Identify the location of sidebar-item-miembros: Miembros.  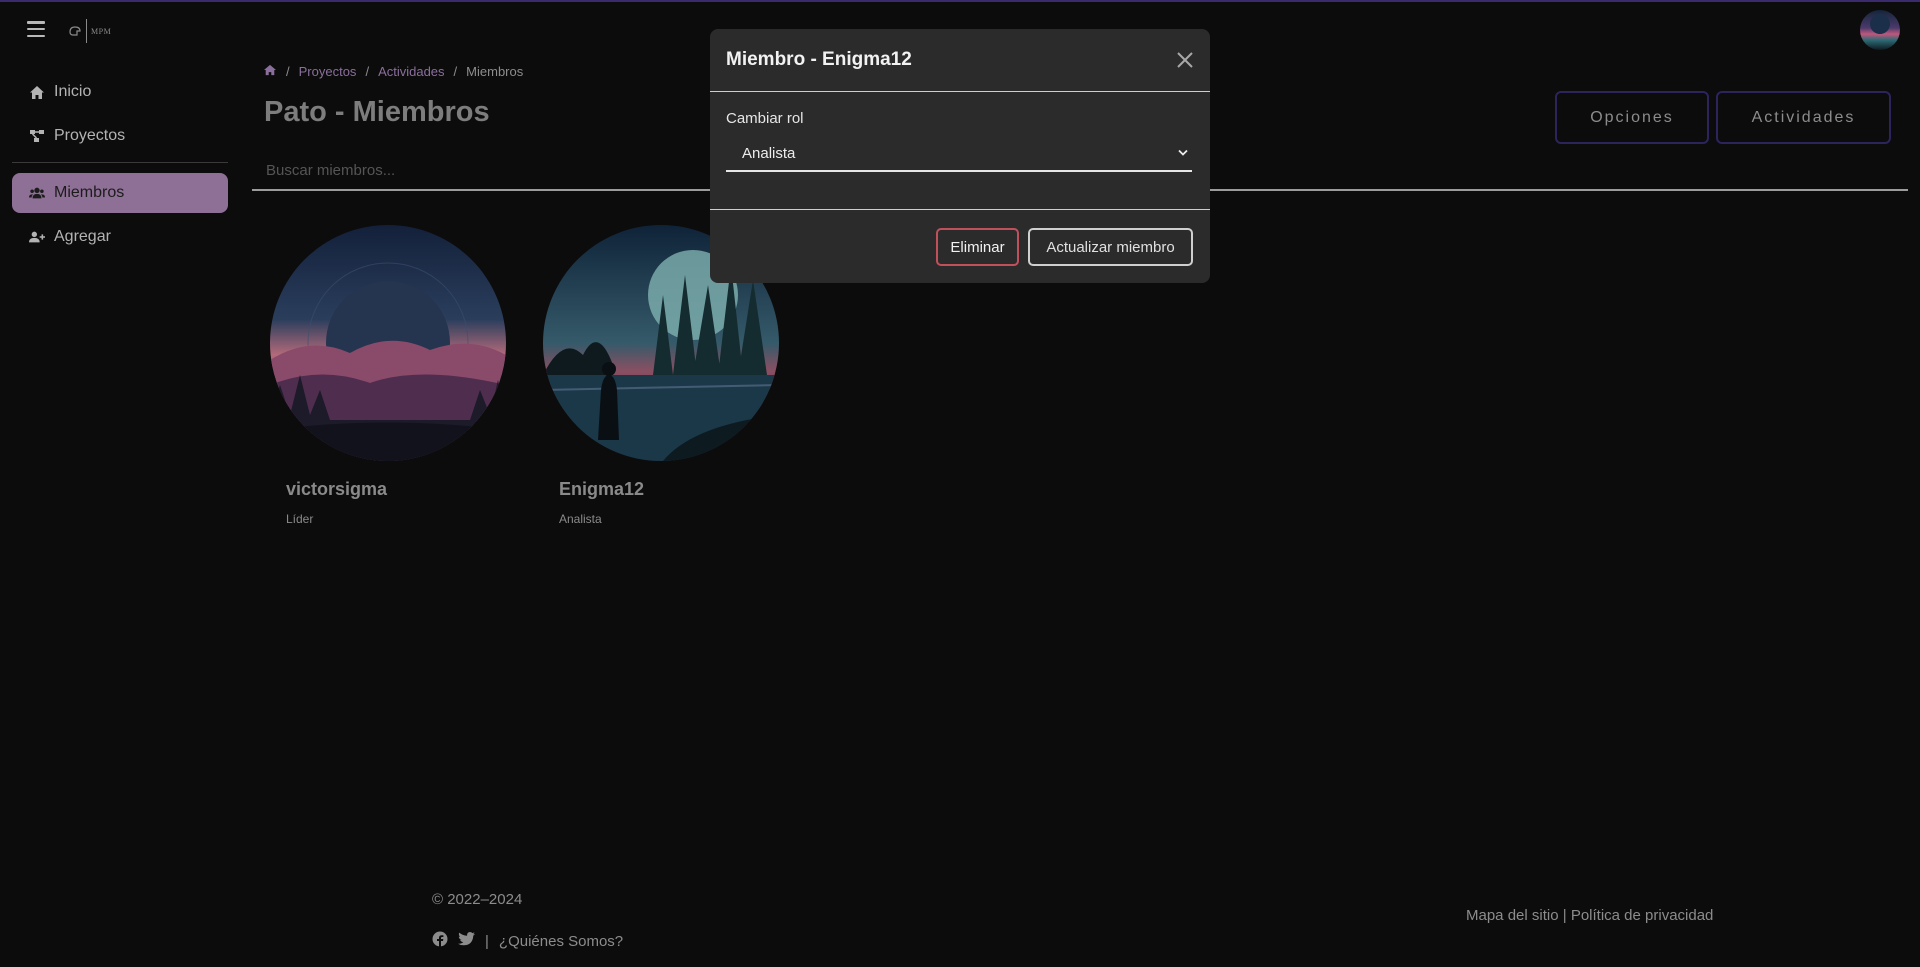
(120, 193).